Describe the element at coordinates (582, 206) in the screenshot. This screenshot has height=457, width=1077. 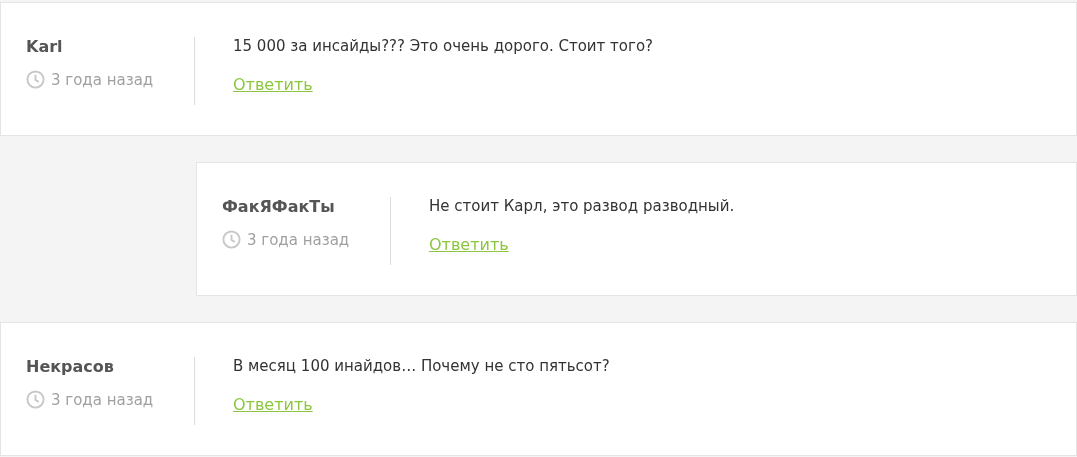
I see `comment-text: Не стоит Карл, это развод разводный.` at that location.